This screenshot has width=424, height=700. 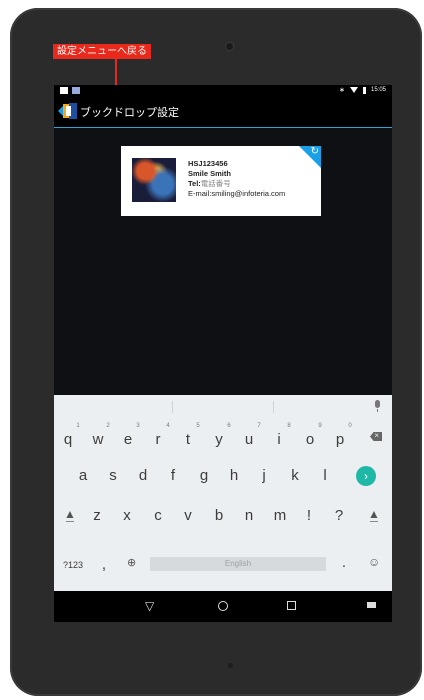 What do you see at coordinates (143, 476) in the screenshot?
I see `key-d: d` at bounding box center [143, 476].